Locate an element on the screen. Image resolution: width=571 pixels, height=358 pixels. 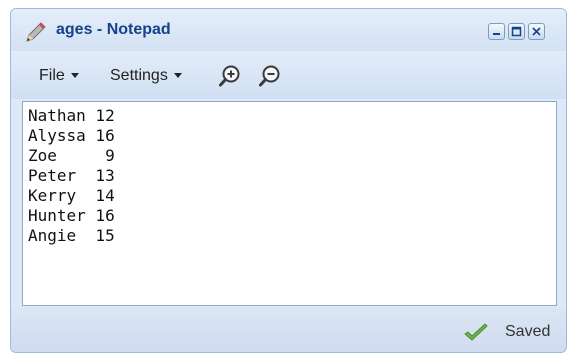
zoom-out-icon is located at coordinates (269, 76).